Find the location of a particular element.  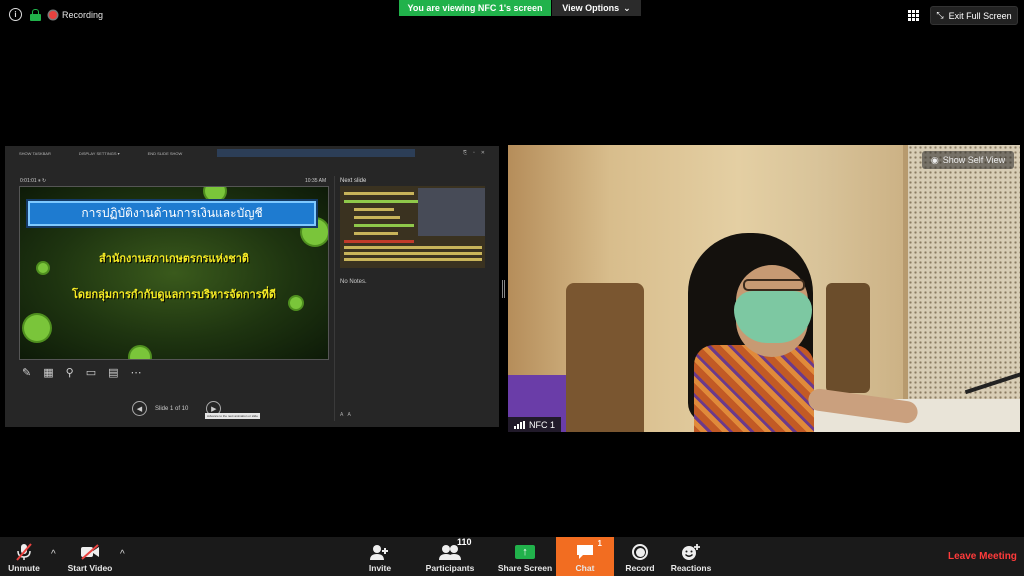

info-icon: i is located at coordinates (15, 14).